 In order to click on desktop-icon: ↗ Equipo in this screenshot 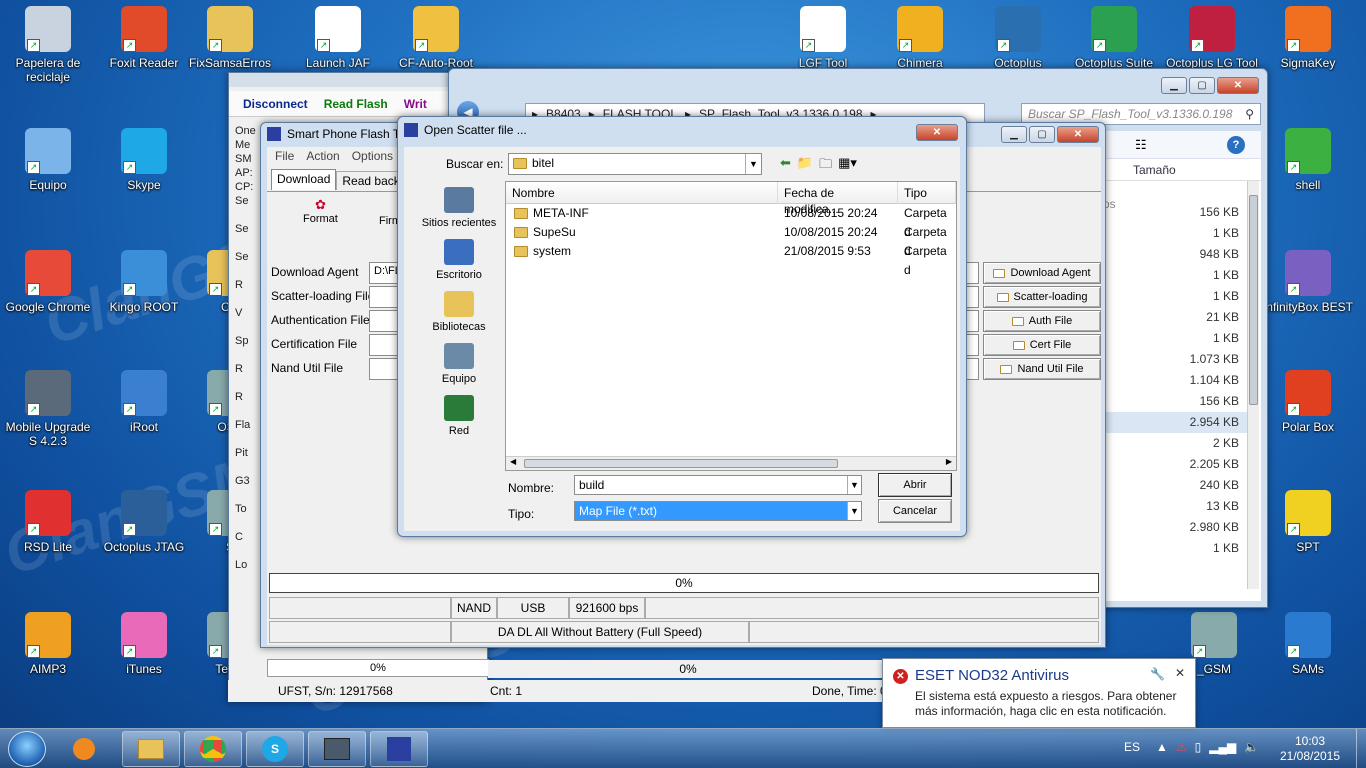, I will do `click(48, 160)`.